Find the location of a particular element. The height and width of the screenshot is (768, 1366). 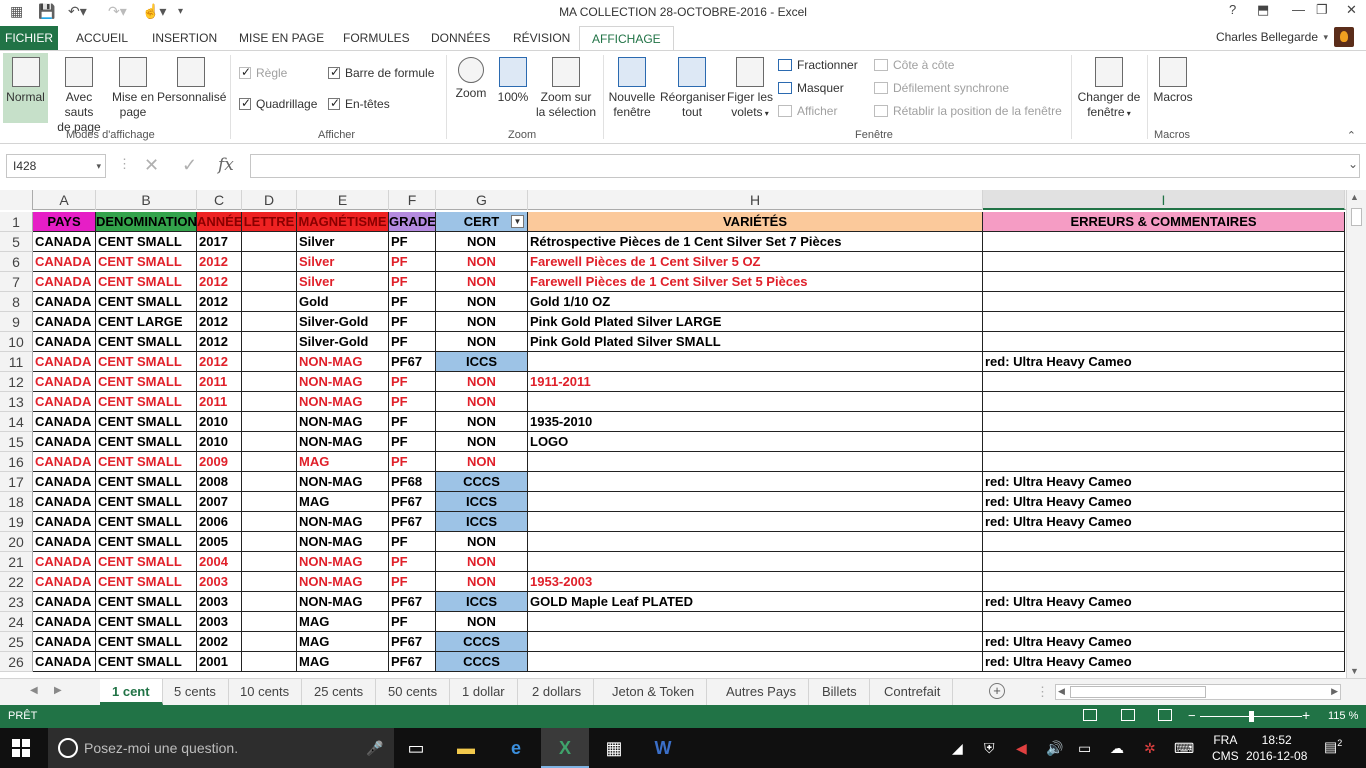

cell-varietes: 1935-2010 is located at coordinates (755, 422).